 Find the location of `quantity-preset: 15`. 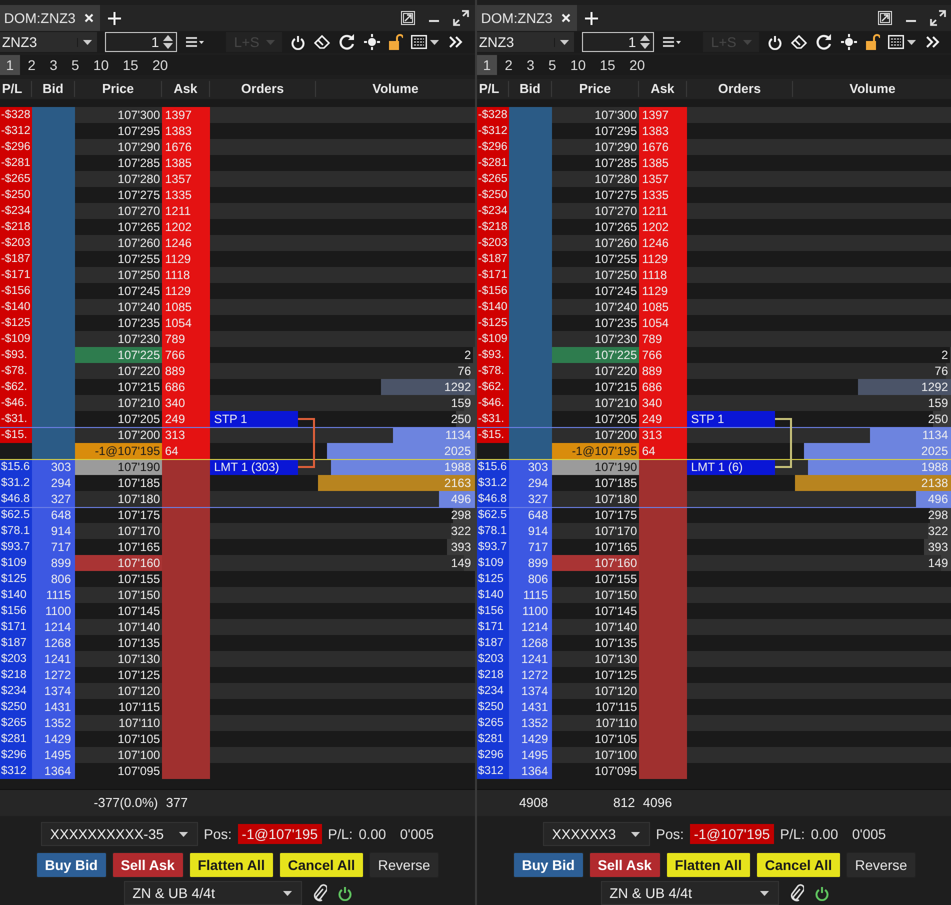

quantity-preset: 15 is located at coordinates (608, 65).